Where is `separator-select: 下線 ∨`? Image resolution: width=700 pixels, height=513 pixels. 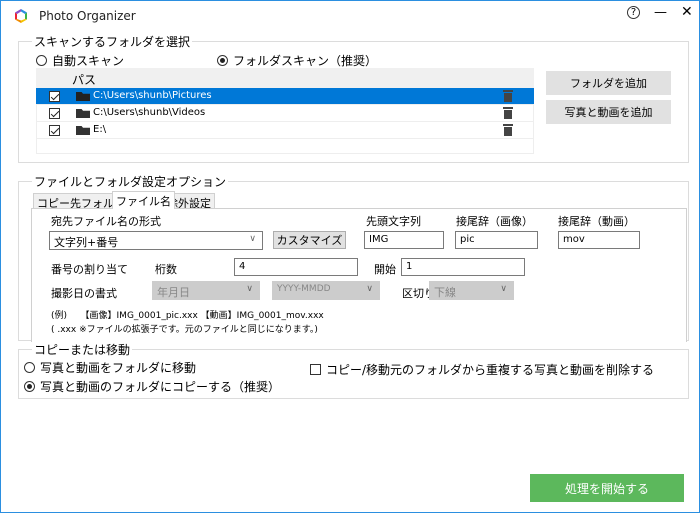
separator-select: 下線 ∨ is located at coordinates (471, 290).